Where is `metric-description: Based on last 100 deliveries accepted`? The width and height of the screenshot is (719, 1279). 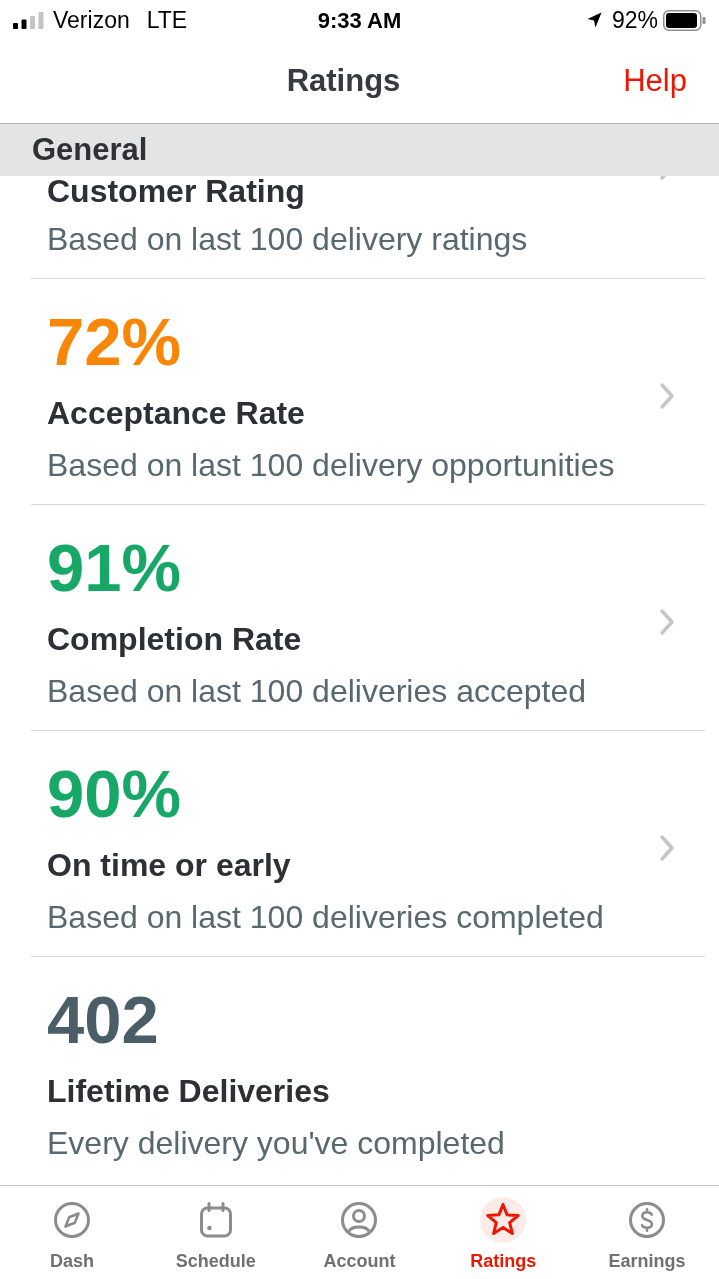
metric-description: Based on last 100 deliveries accepted is located at coordinates (316, 691).